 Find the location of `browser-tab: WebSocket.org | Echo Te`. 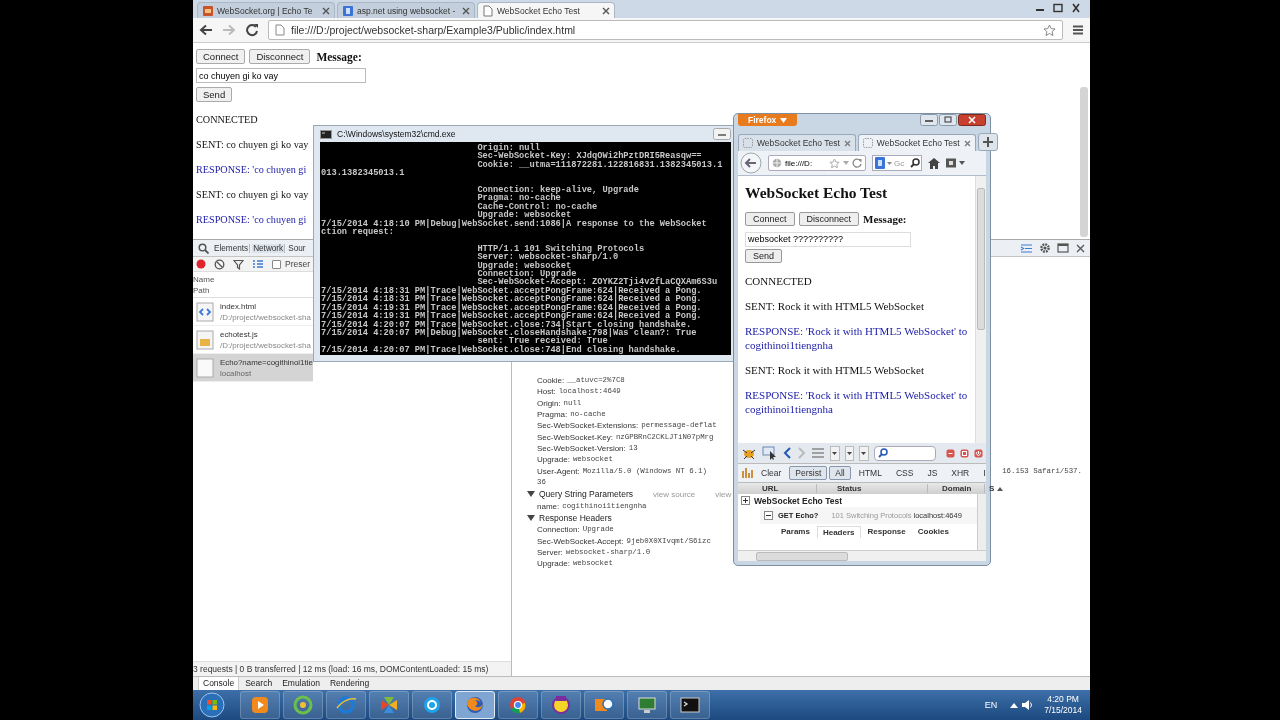

browser-tab: WebSocket.org | Echo Te is located at coordinates (266, 10).